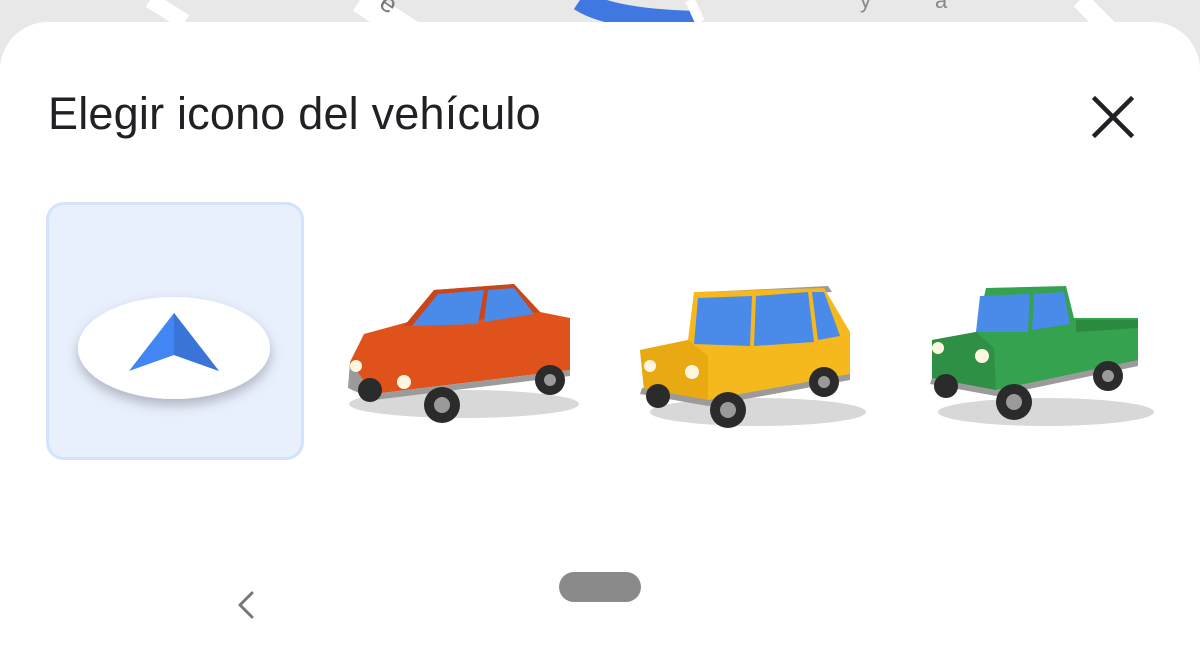  I want to click on vehicle-option-green-pickup, so click(1036, 352).